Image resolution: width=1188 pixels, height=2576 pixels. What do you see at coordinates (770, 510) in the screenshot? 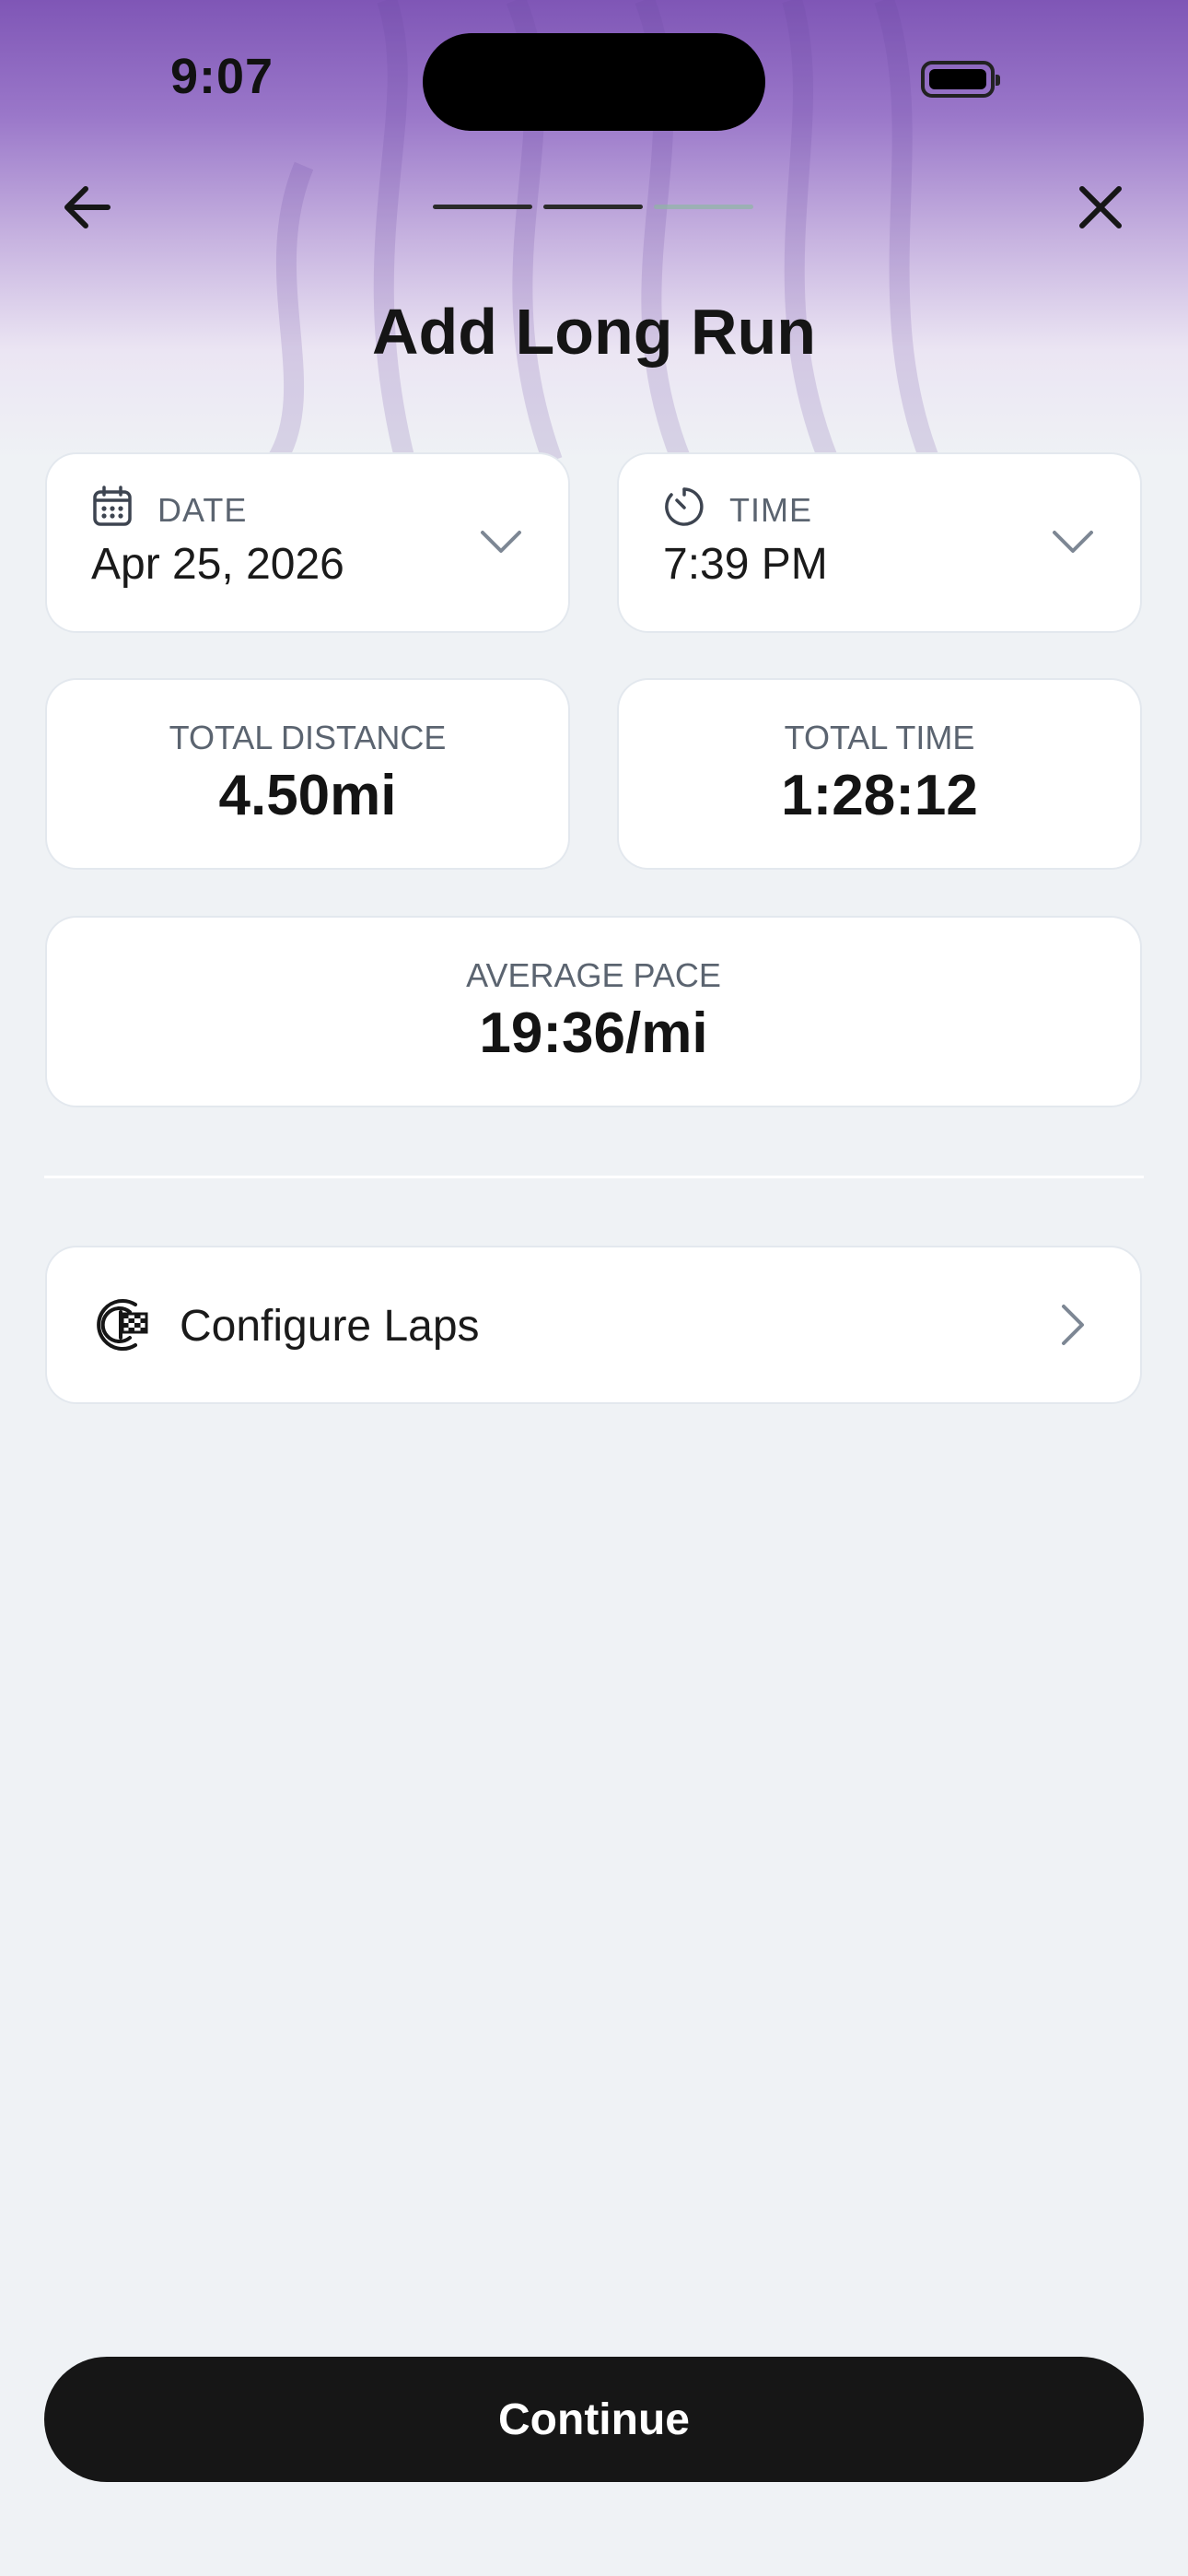
I see `time-label: TIME` at bounding box center [770, 510].